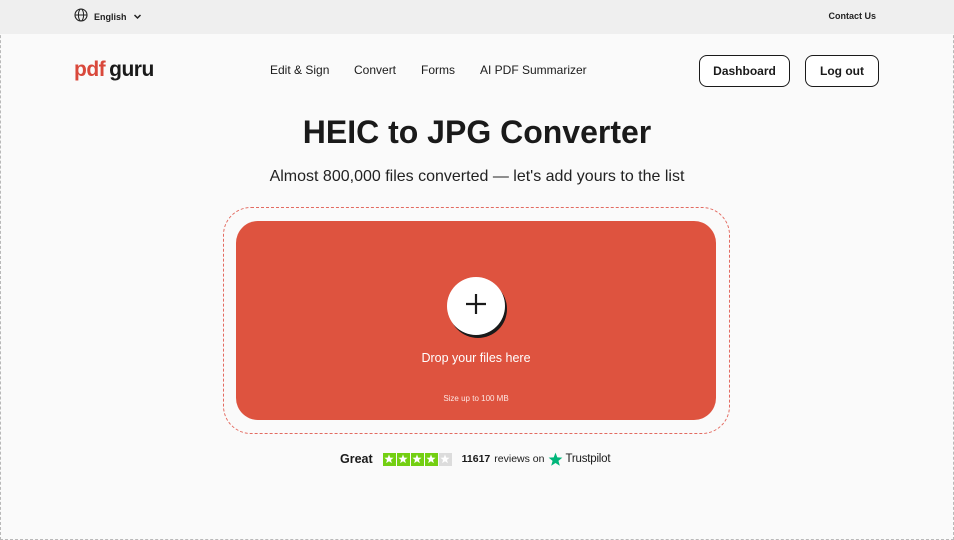 The image size is (954, 540). Describe the element at coordinates (81, 17) in the screenshot. I see `globe-icon` at that location.